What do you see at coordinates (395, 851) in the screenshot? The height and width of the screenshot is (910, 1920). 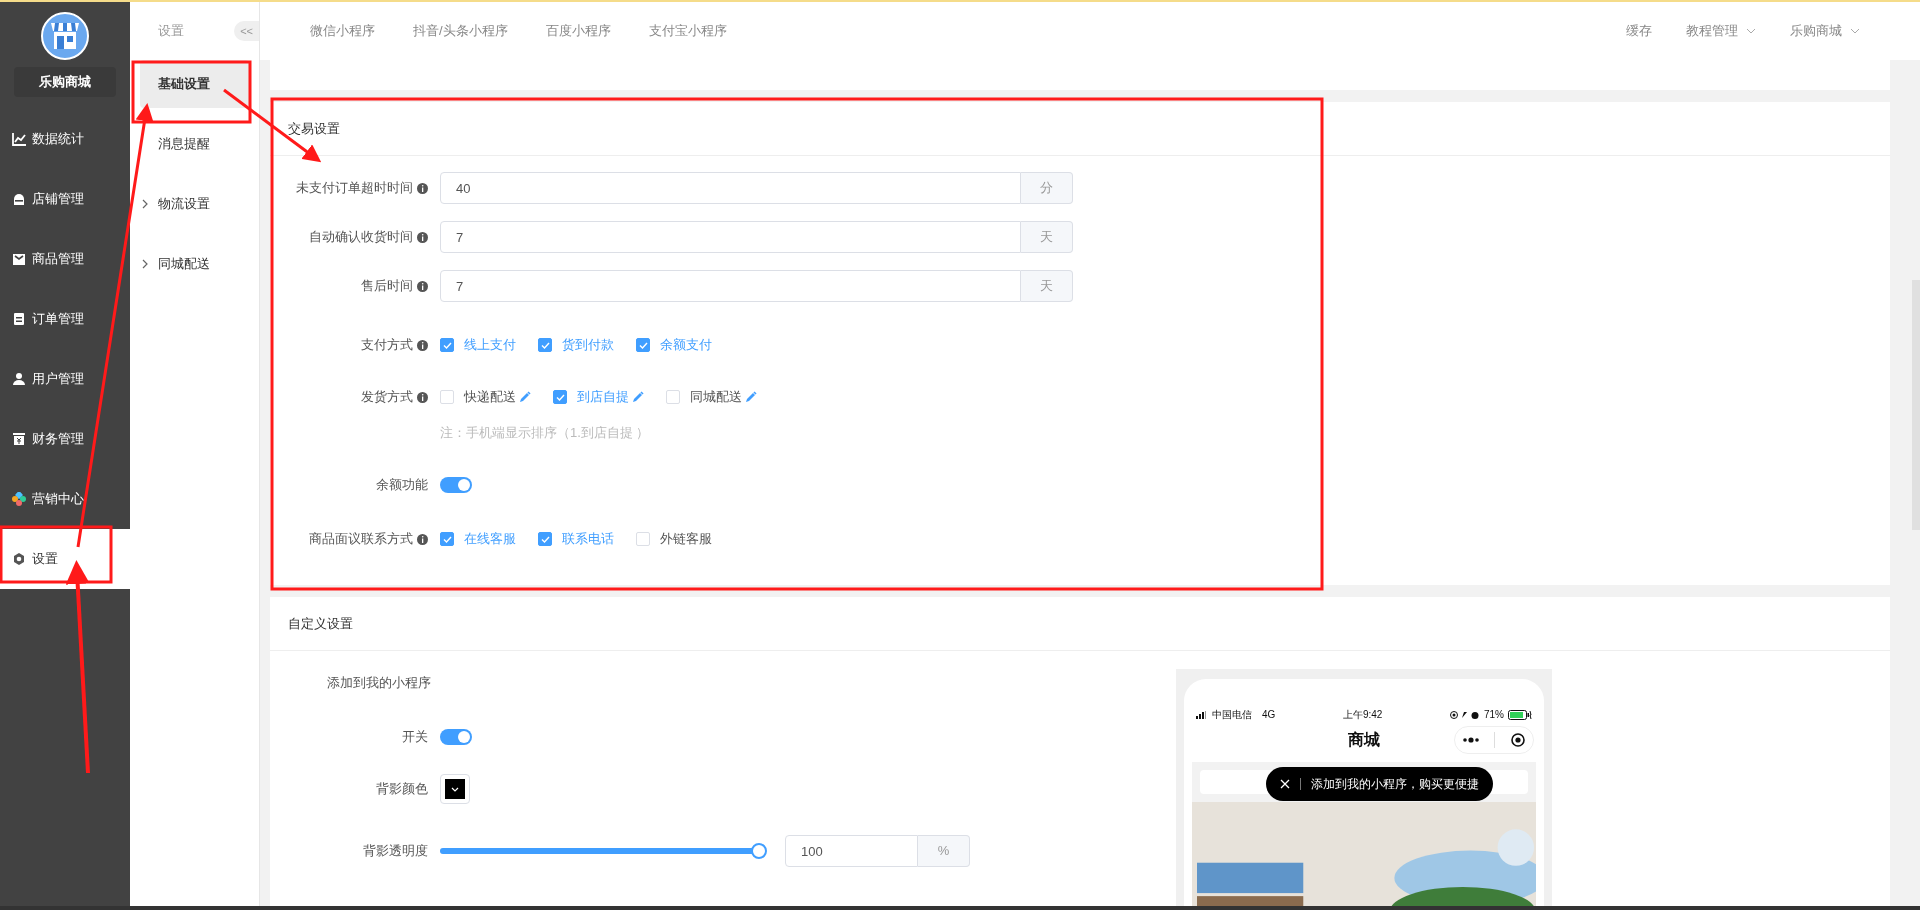 I see `field-label: 背影透明度` at bounding box center [395, 851].